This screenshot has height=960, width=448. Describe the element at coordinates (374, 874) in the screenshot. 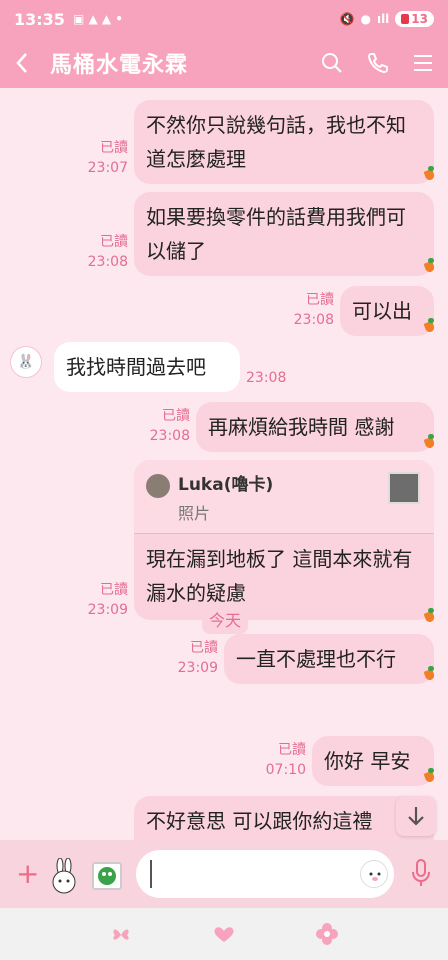

I see `emoji-icon` at that location.